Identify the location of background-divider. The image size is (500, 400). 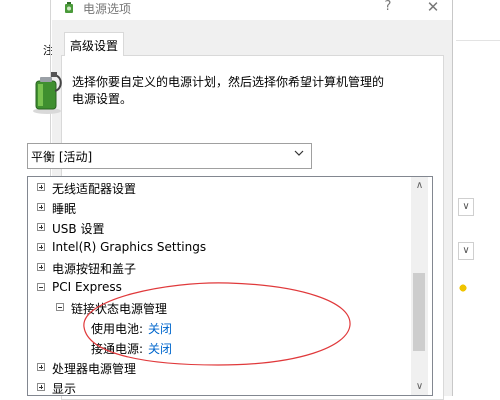
(478, 40).